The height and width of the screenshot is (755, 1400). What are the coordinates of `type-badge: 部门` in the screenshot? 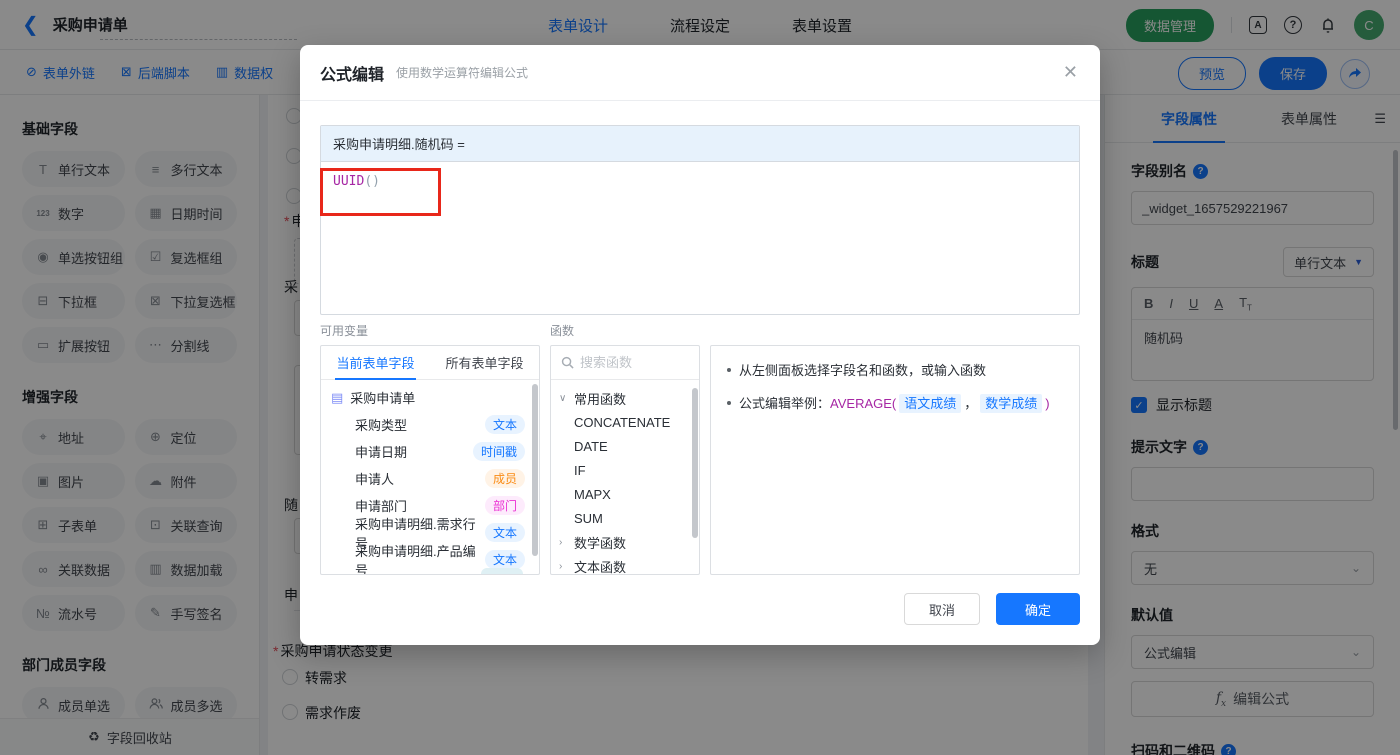 It's located at (504, 505).